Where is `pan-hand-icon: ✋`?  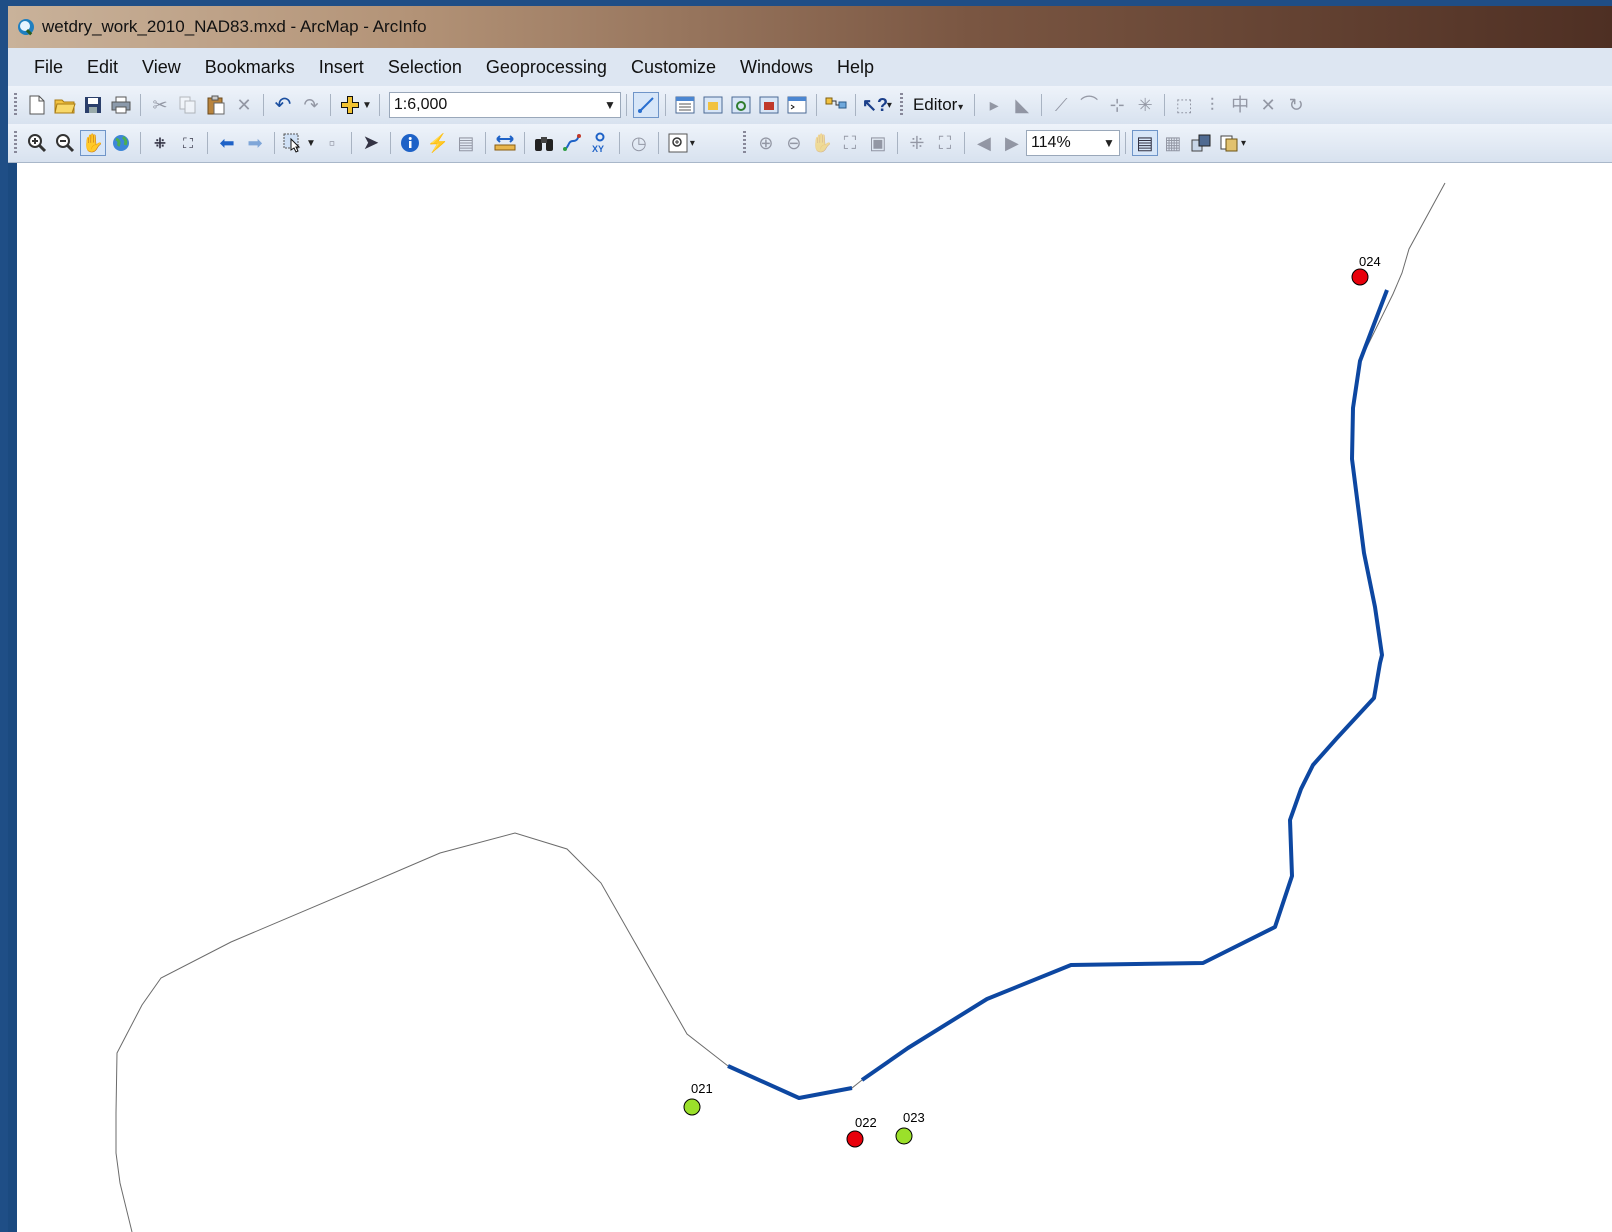
pan-hand-icon: ✋ is located at coordinates (93, 143).